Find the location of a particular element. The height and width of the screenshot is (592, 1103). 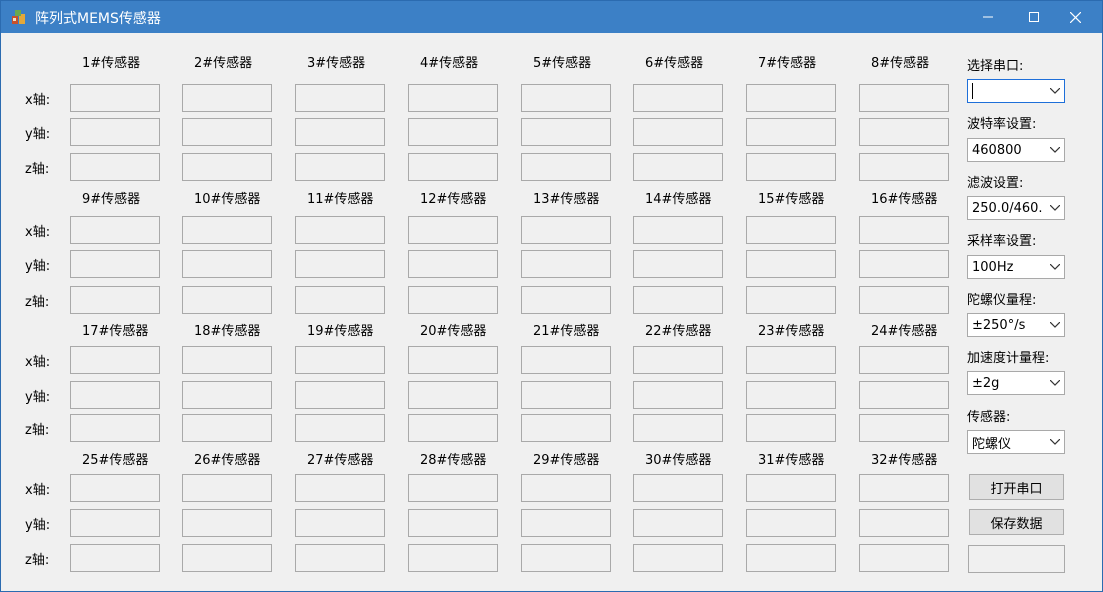

sensor-25-x-field is located at coordinates (115, 488).